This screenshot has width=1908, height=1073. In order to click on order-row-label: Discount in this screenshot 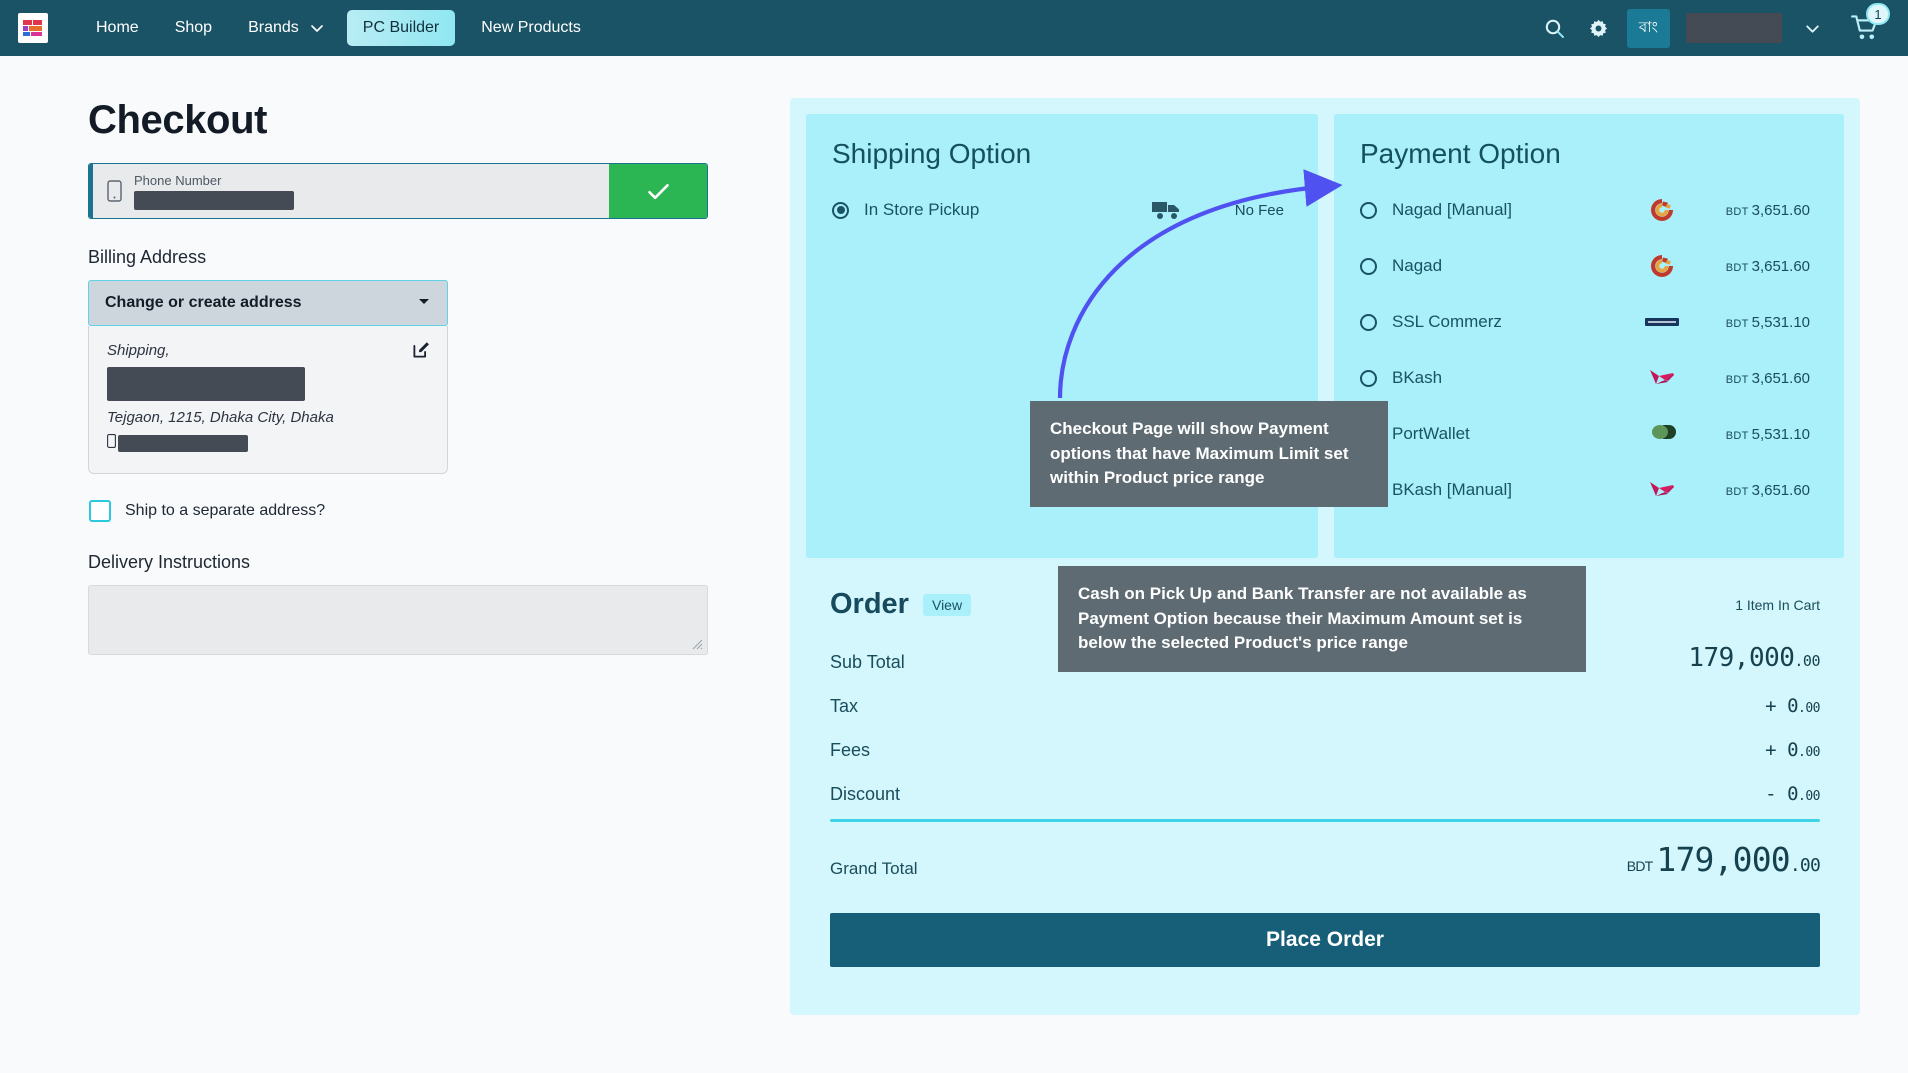, I will do `click(865, 794)`.